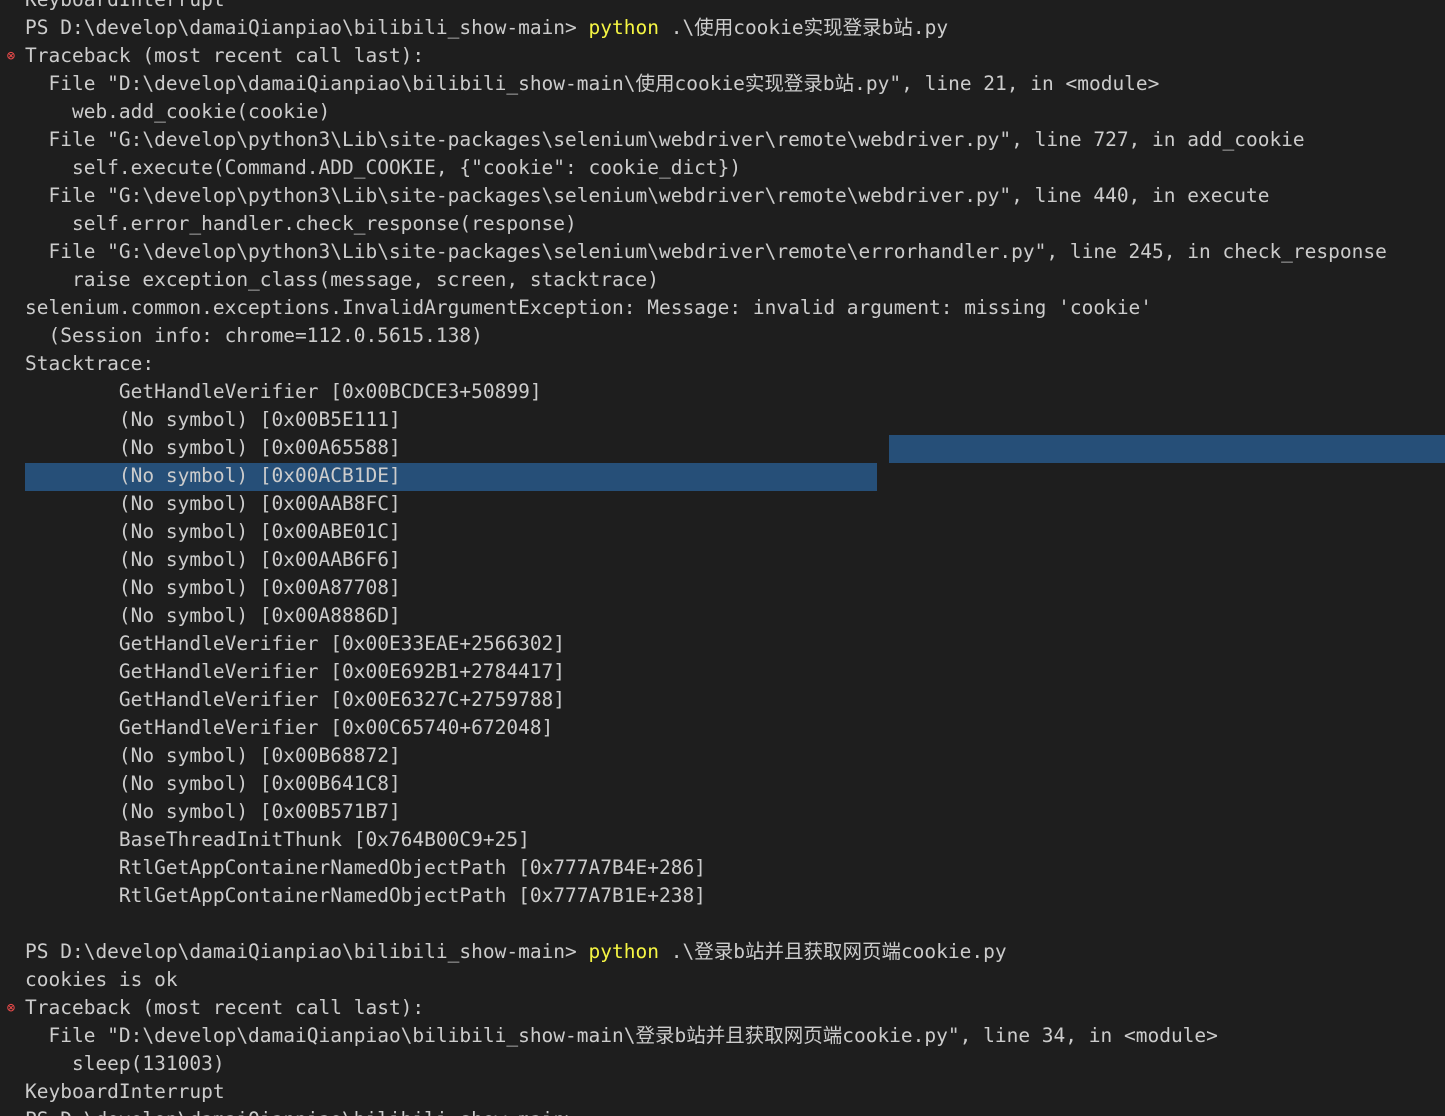 The image size is (1445, 1116). What do you see at coordinates (295, 699) in the screenshot?
I see `line-text: GetHandleVerifier [0x00E6327C+2759788]` at bounding box center [295, 699].